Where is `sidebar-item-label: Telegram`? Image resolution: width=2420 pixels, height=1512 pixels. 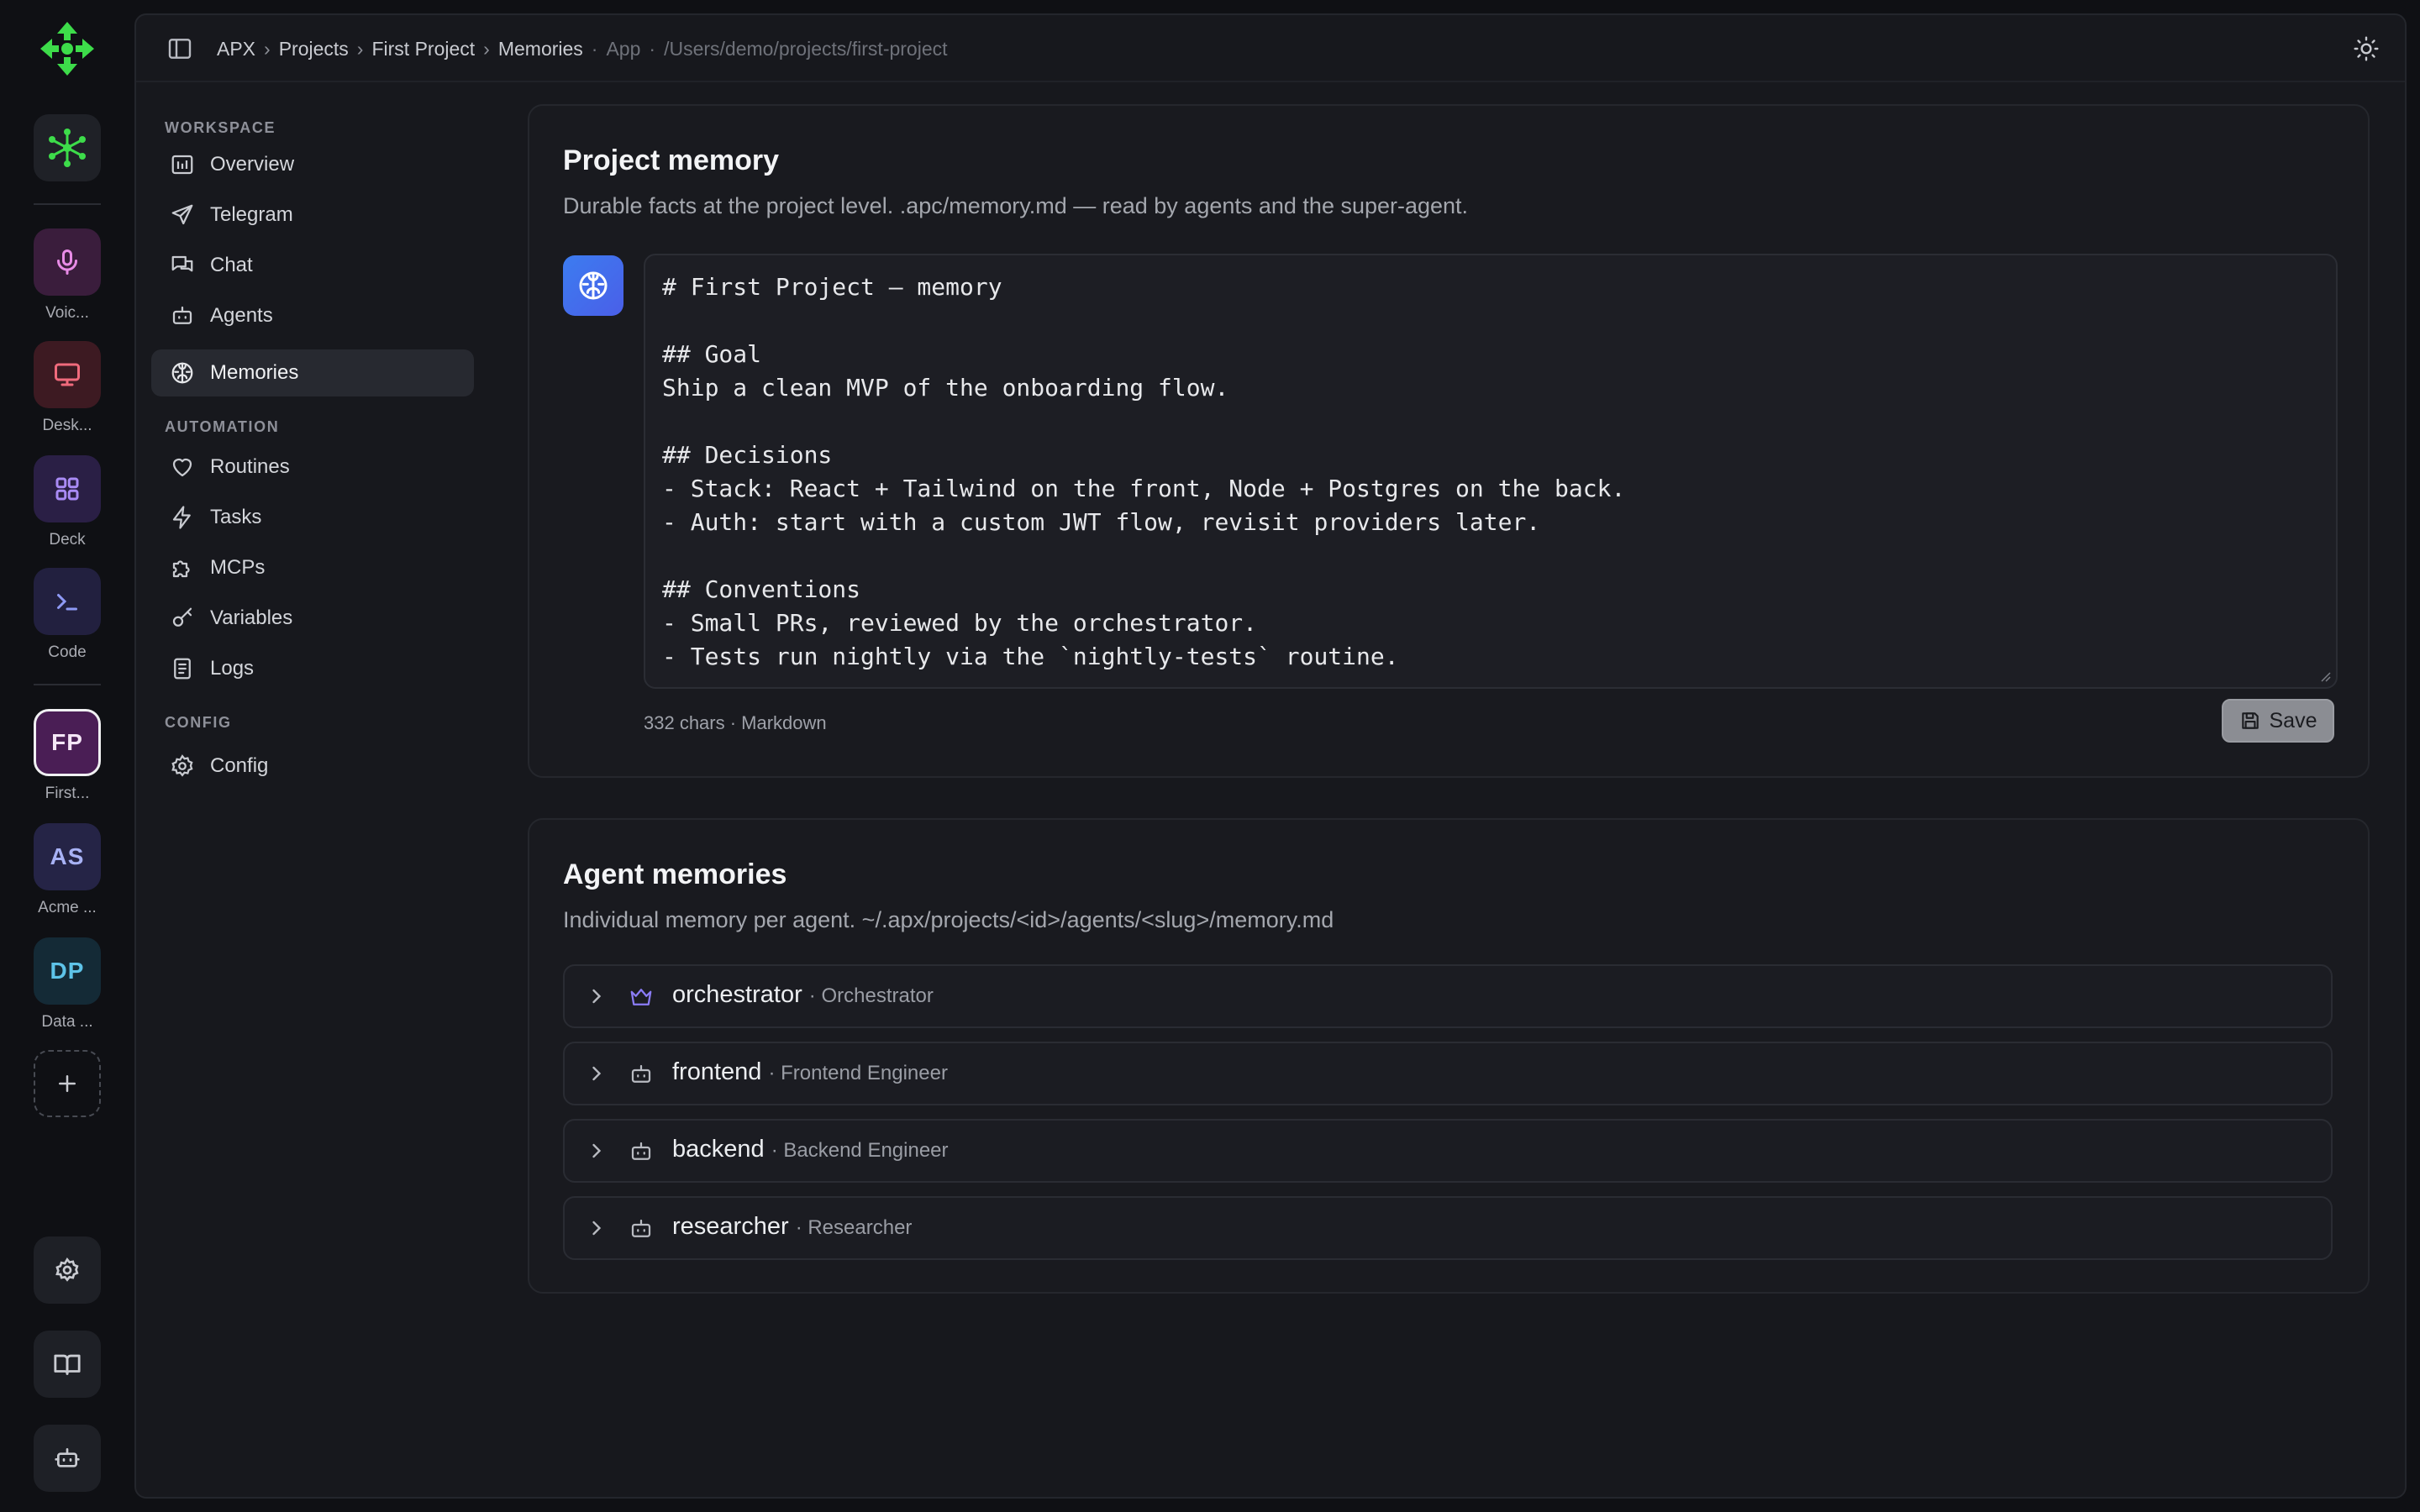 sidebar-item-label: Telegram is located at coordinates (251, 214).